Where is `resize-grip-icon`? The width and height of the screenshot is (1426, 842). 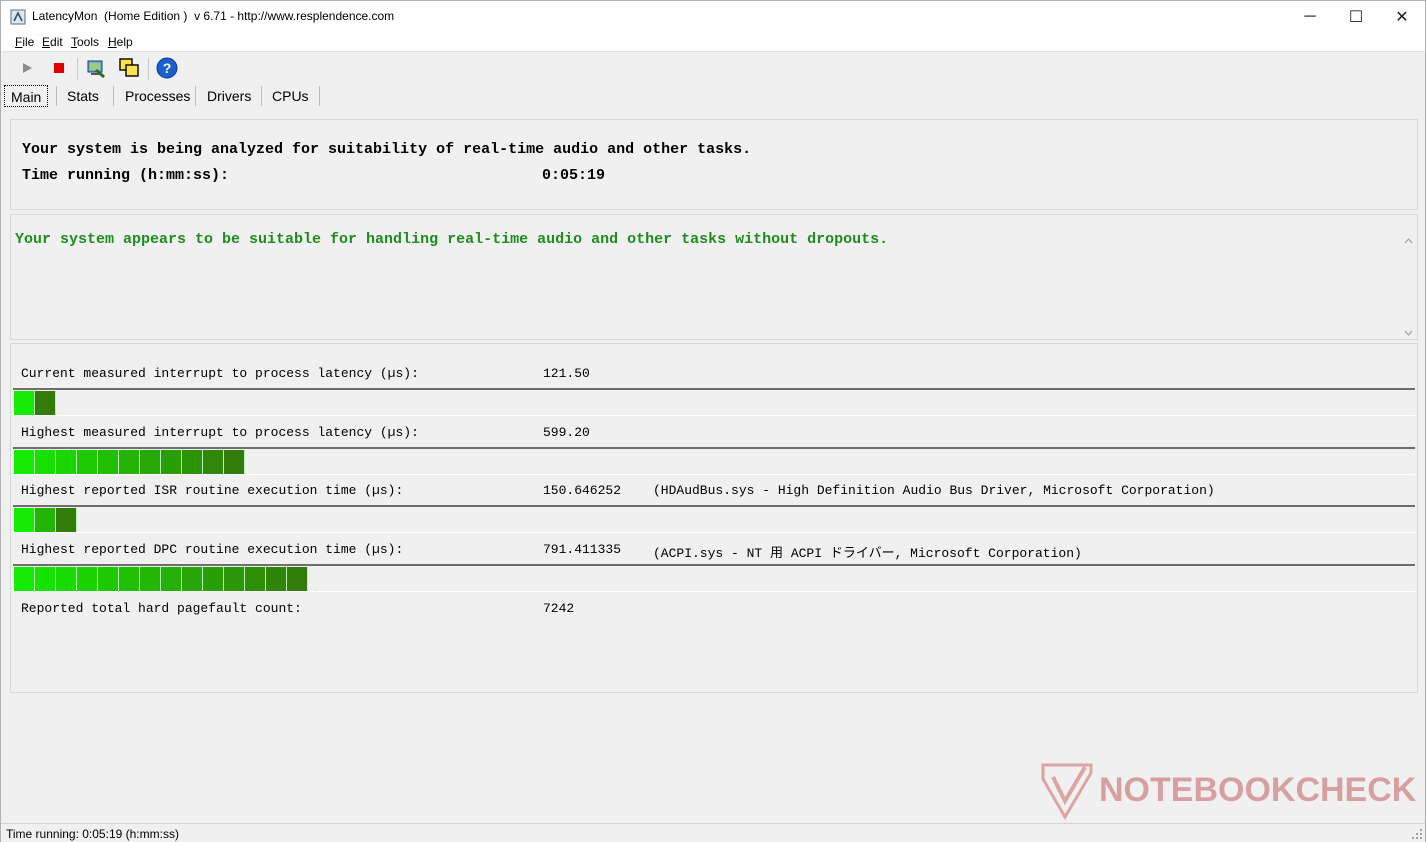 resize-grip-icon is located at coordinates (1417, 834).